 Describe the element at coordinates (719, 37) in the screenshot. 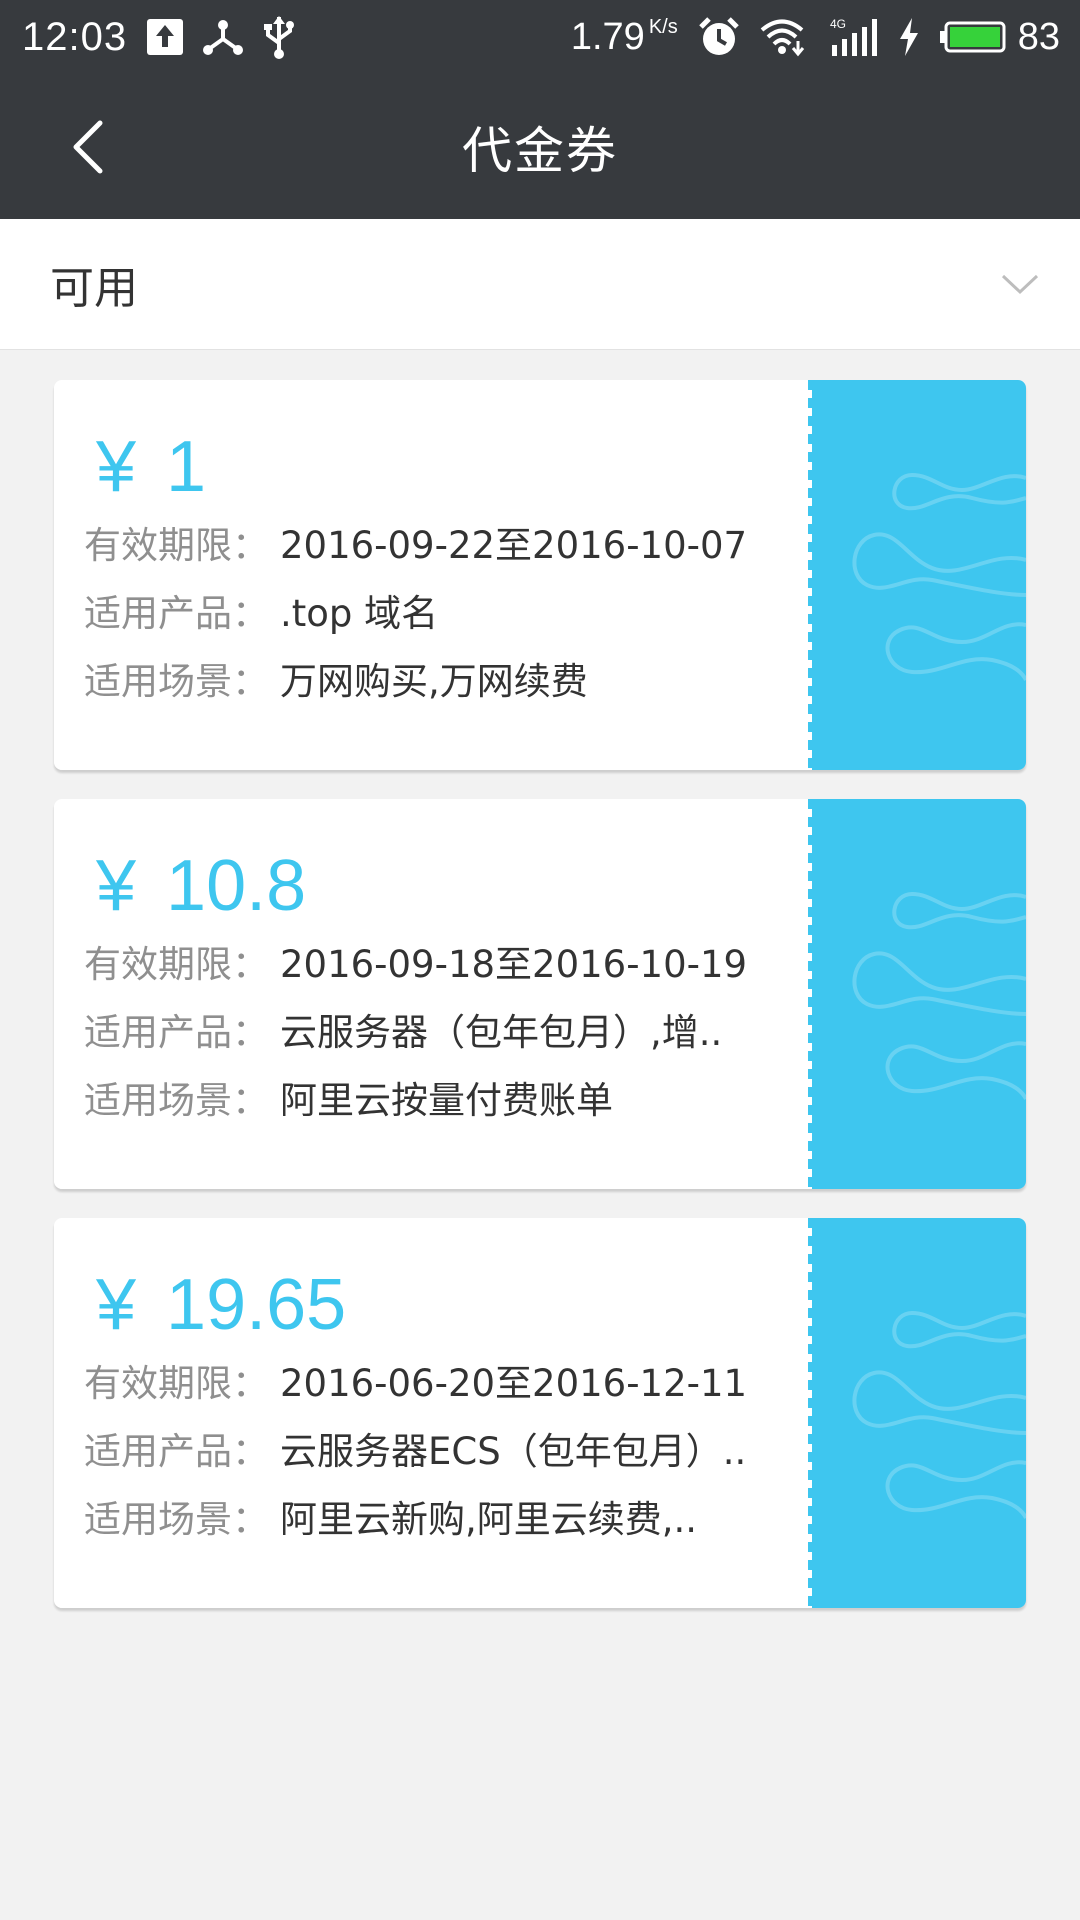

I see `alarm-icon` at that location.